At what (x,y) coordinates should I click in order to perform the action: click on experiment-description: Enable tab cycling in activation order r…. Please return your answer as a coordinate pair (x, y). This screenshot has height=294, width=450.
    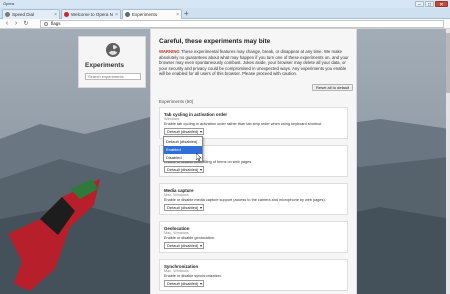
    Looking at the image, I should click on (243, 123).